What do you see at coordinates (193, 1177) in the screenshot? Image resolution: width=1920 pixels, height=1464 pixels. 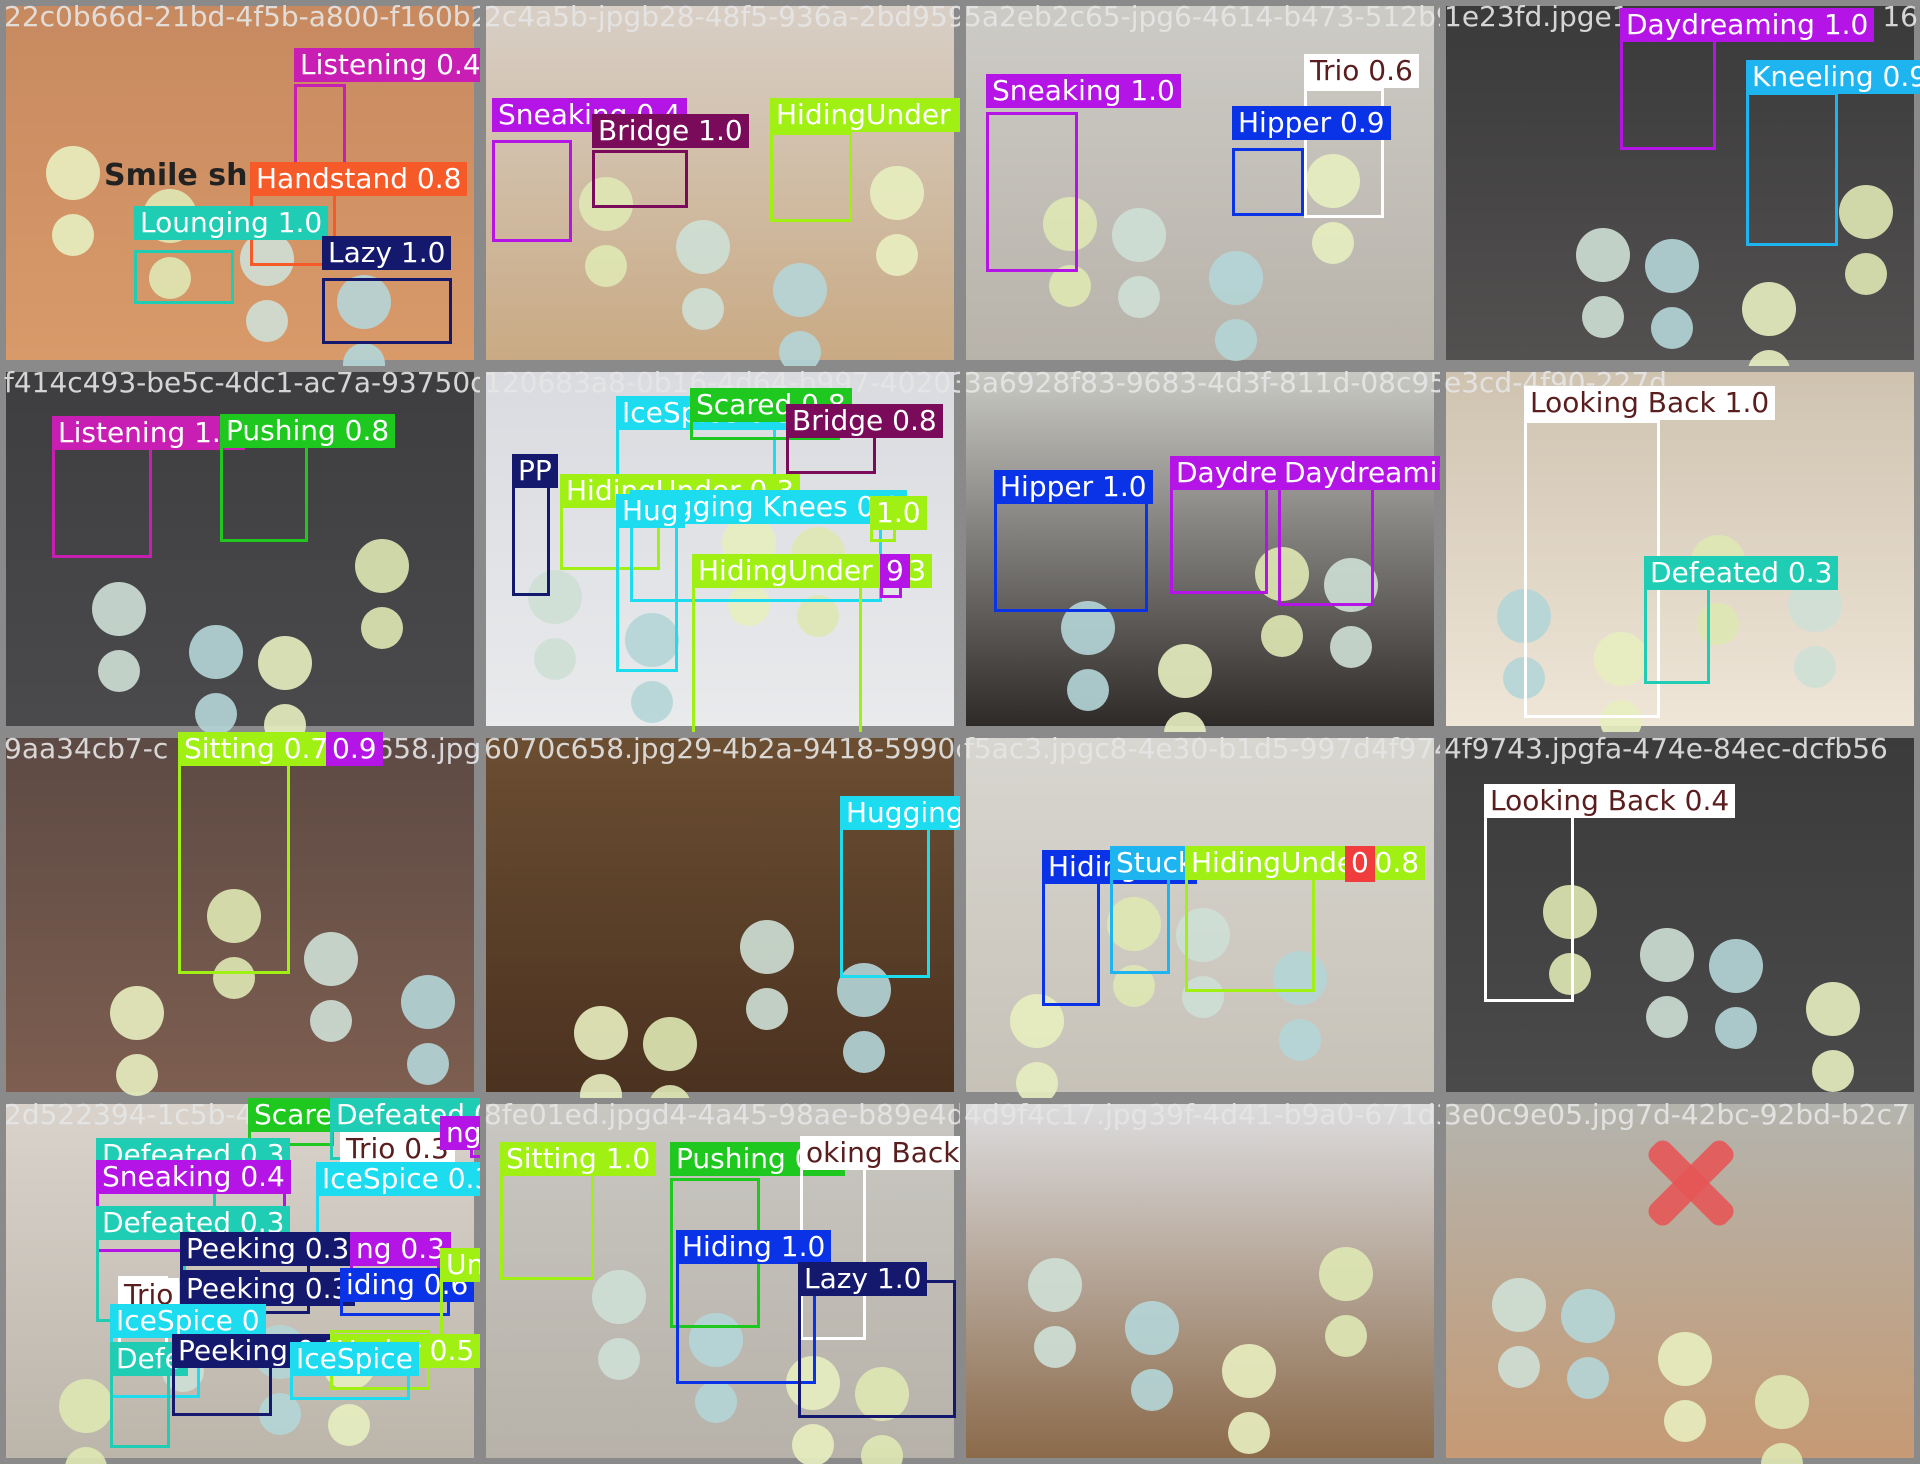 I see `detection-label: Sneaking 0.4` at bounding box center [193, 1177].